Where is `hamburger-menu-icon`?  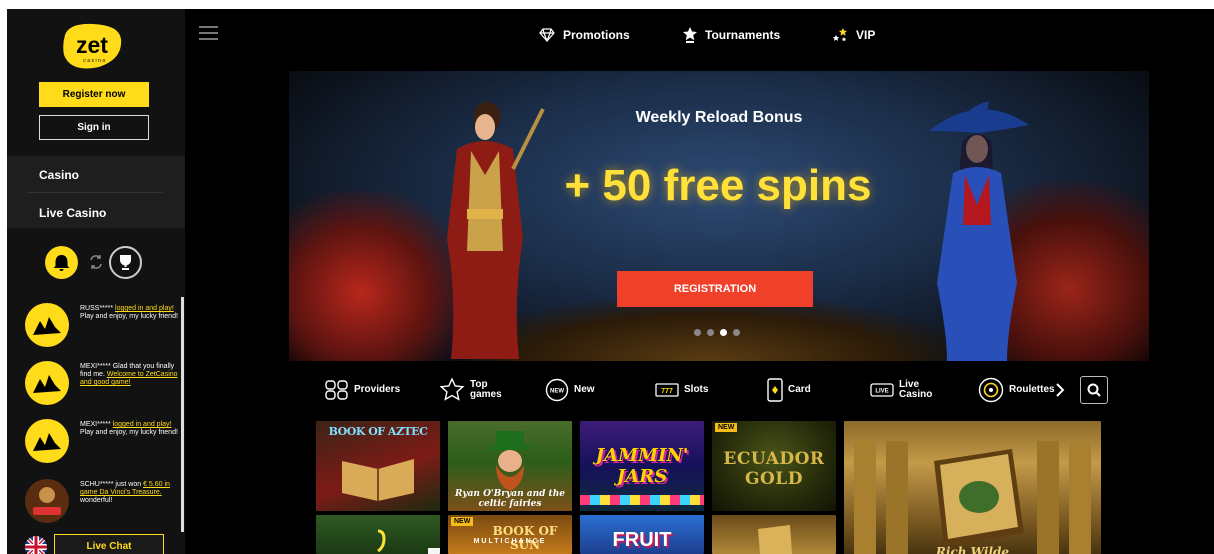 hamburger-menu-icon is located at coordinates (208, 33).